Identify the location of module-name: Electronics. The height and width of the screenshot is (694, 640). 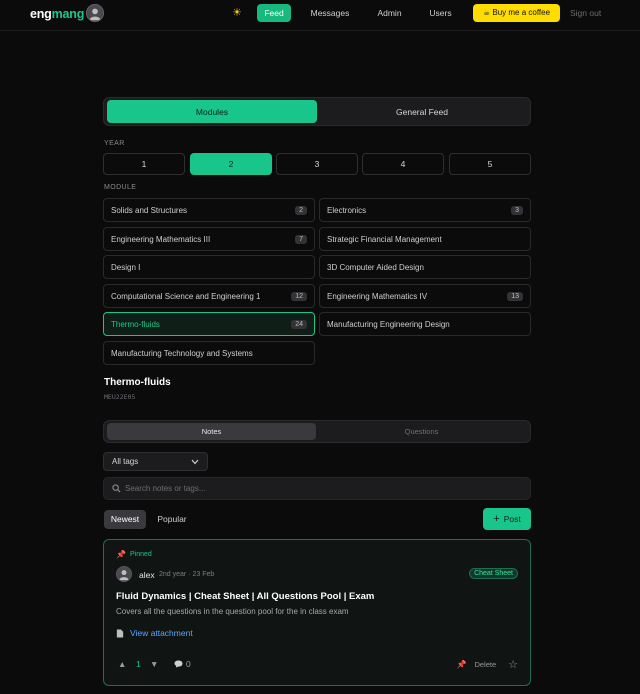
(347, 210).